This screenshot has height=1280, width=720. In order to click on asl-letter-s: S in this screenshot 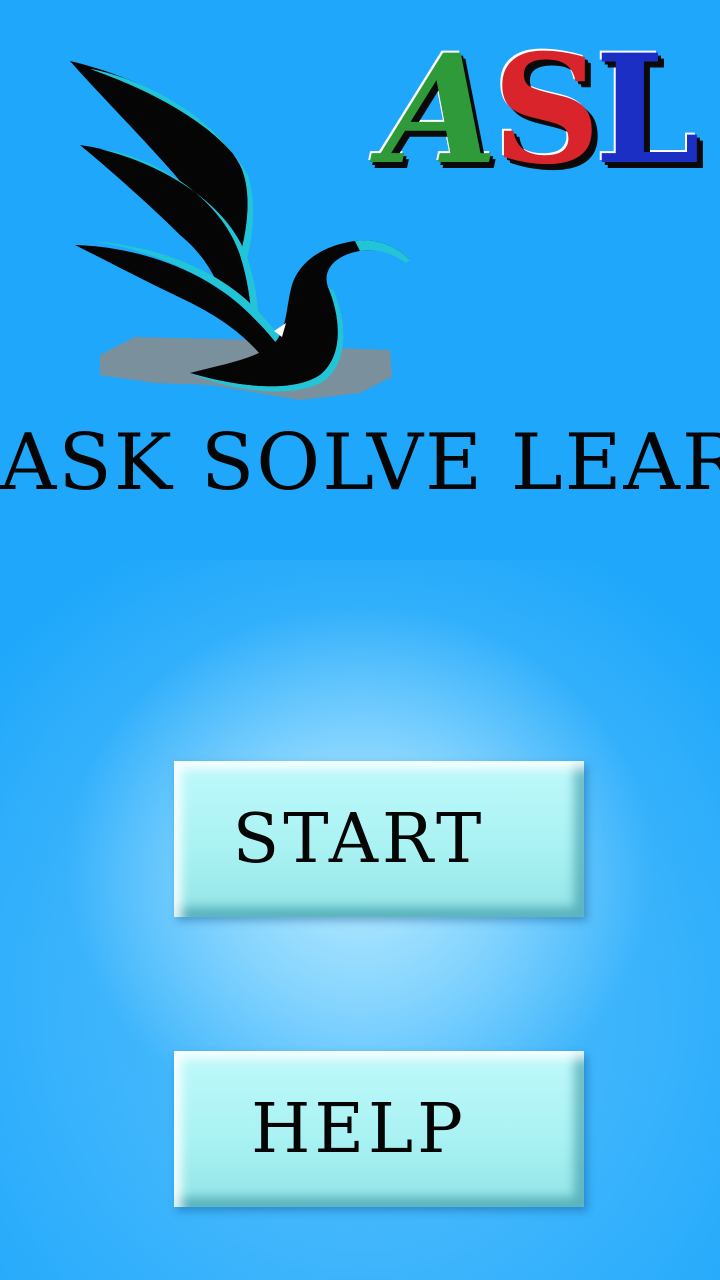, I will do `click(546, 110)`.